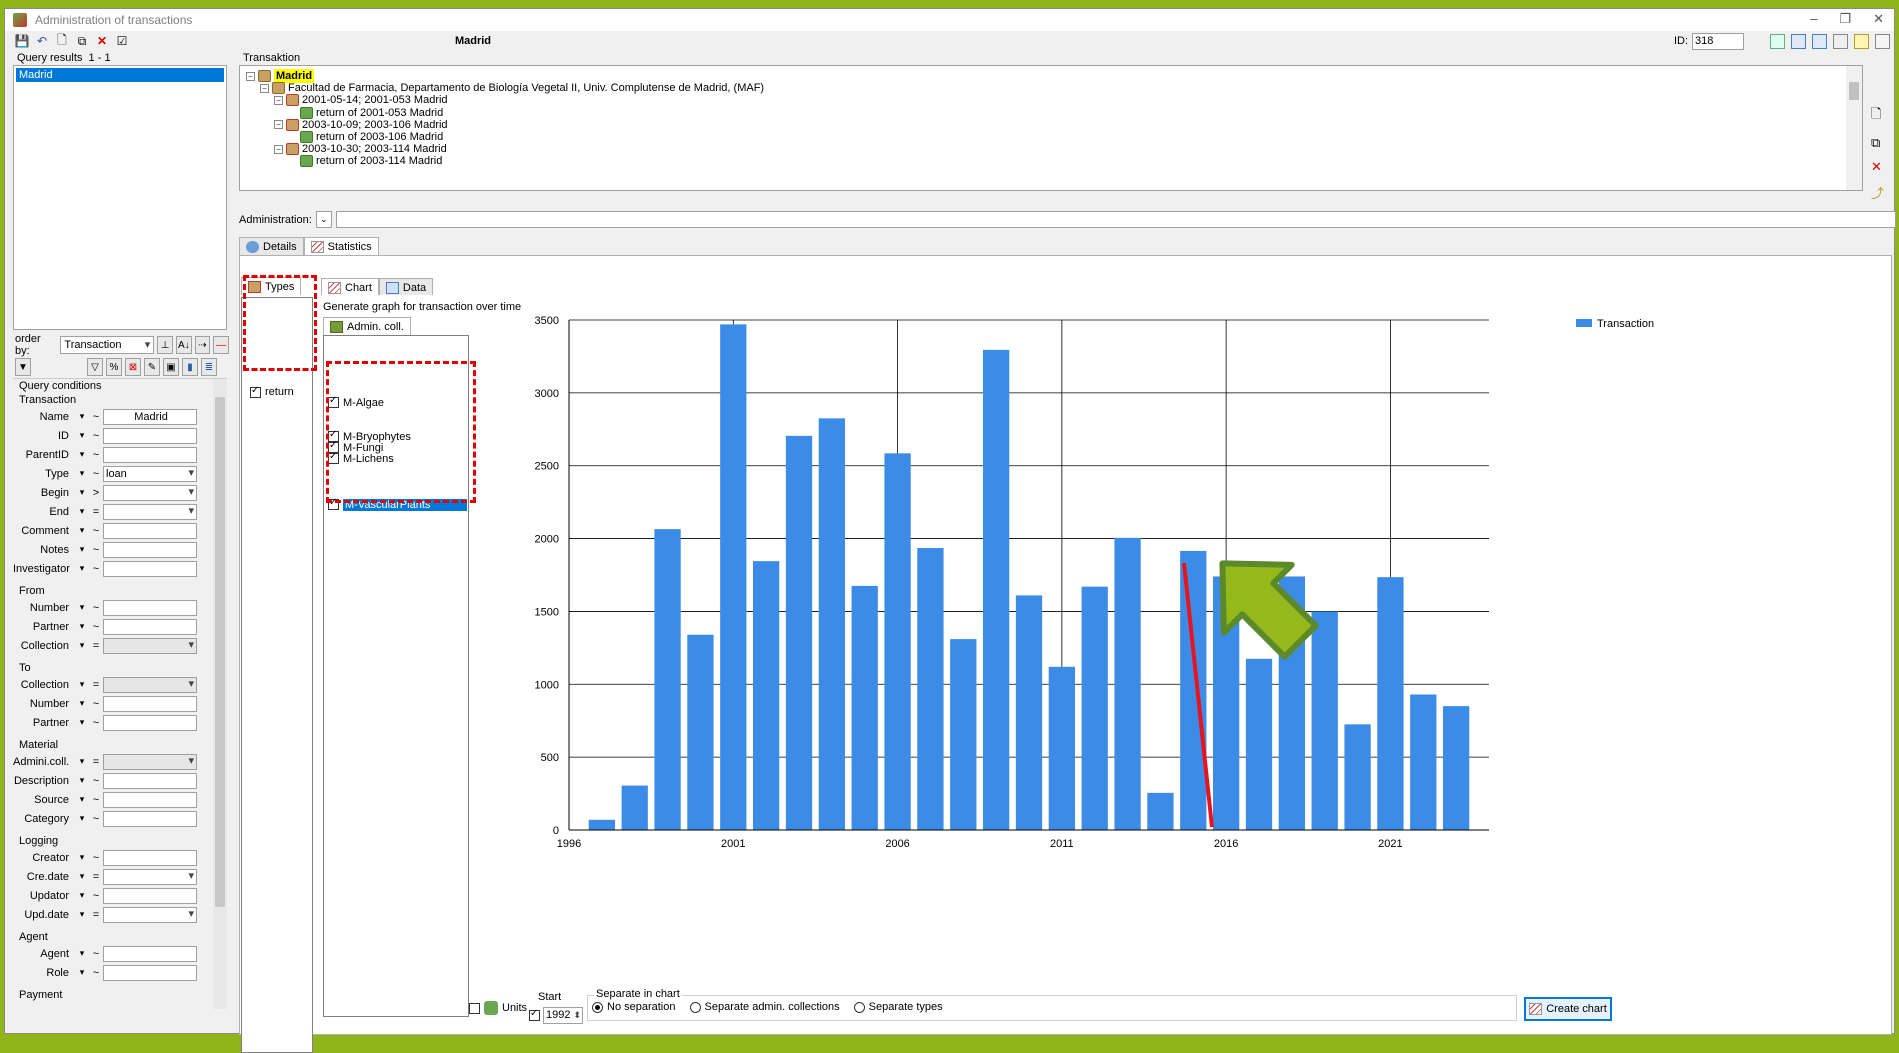 The height and width of the screenshot is (1053, 1899). What do you see at coordinates (634, 1007) in the screenshot?
I see `option-no-separation: No separation` at bounding box center [634, 1007].